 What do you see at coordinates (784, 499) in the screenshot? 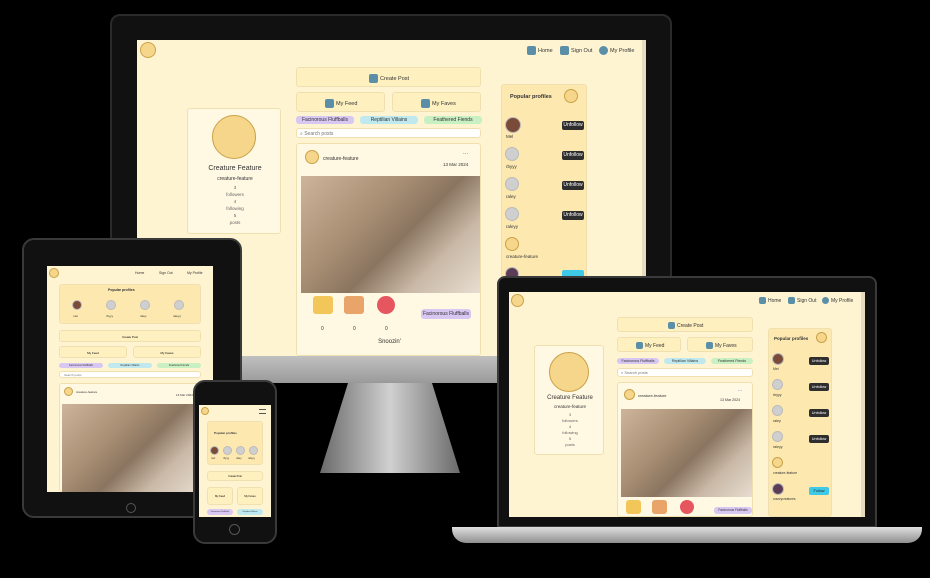
I see `popular-name-extra: crazzycreatures` at bounding box center [784, 499].